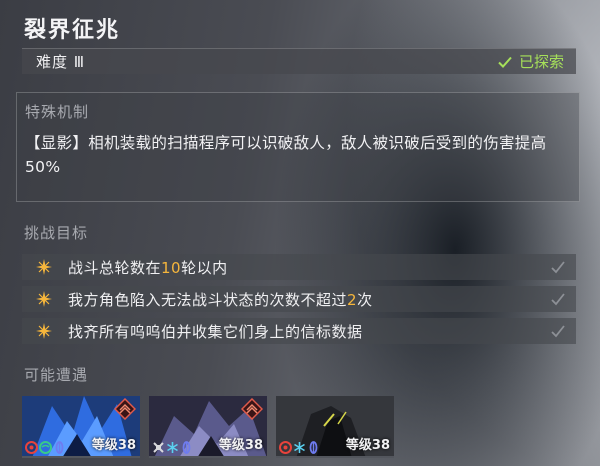  I want to click on special-mechanism-heading: 特殊机制, so click(57, 112).